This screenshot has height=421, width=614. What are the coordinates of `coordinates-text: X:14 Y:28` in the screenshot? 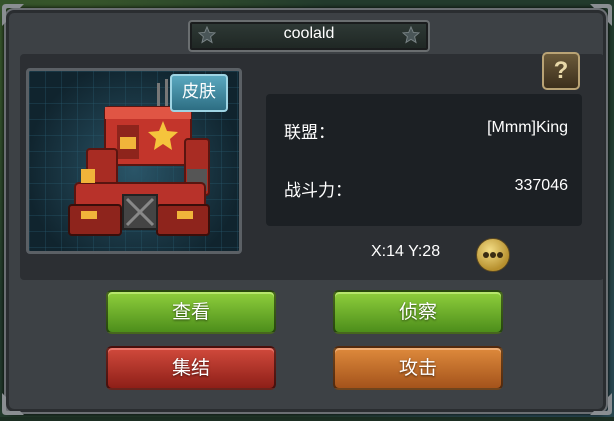 It's located at (406, 251).